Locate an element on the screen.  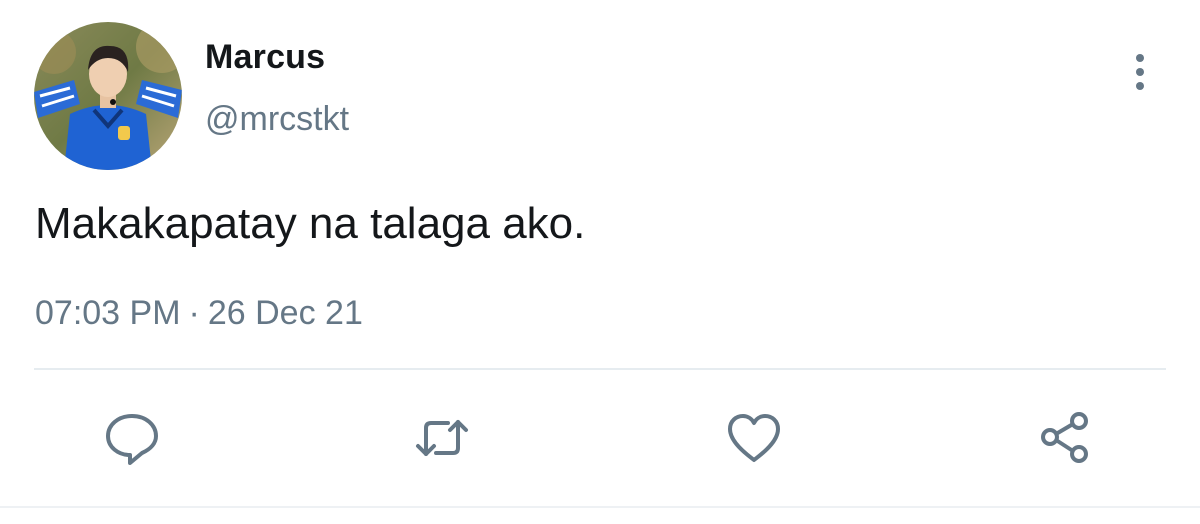
retweet-button is located at coordinates (442, 438).